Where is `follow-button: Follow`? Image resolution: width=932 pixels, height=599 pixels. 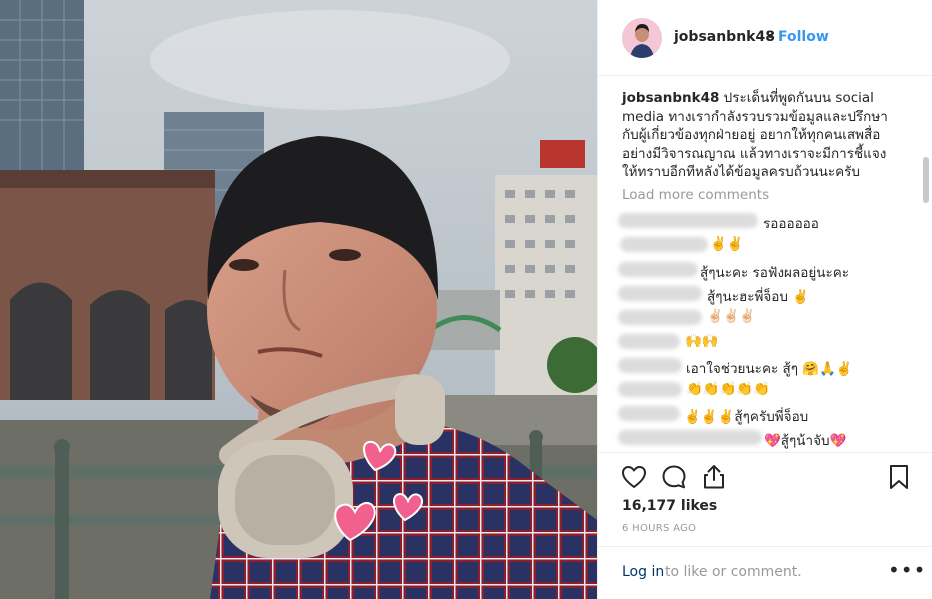
follow-button: Follow is located at coordinates (803, 37).